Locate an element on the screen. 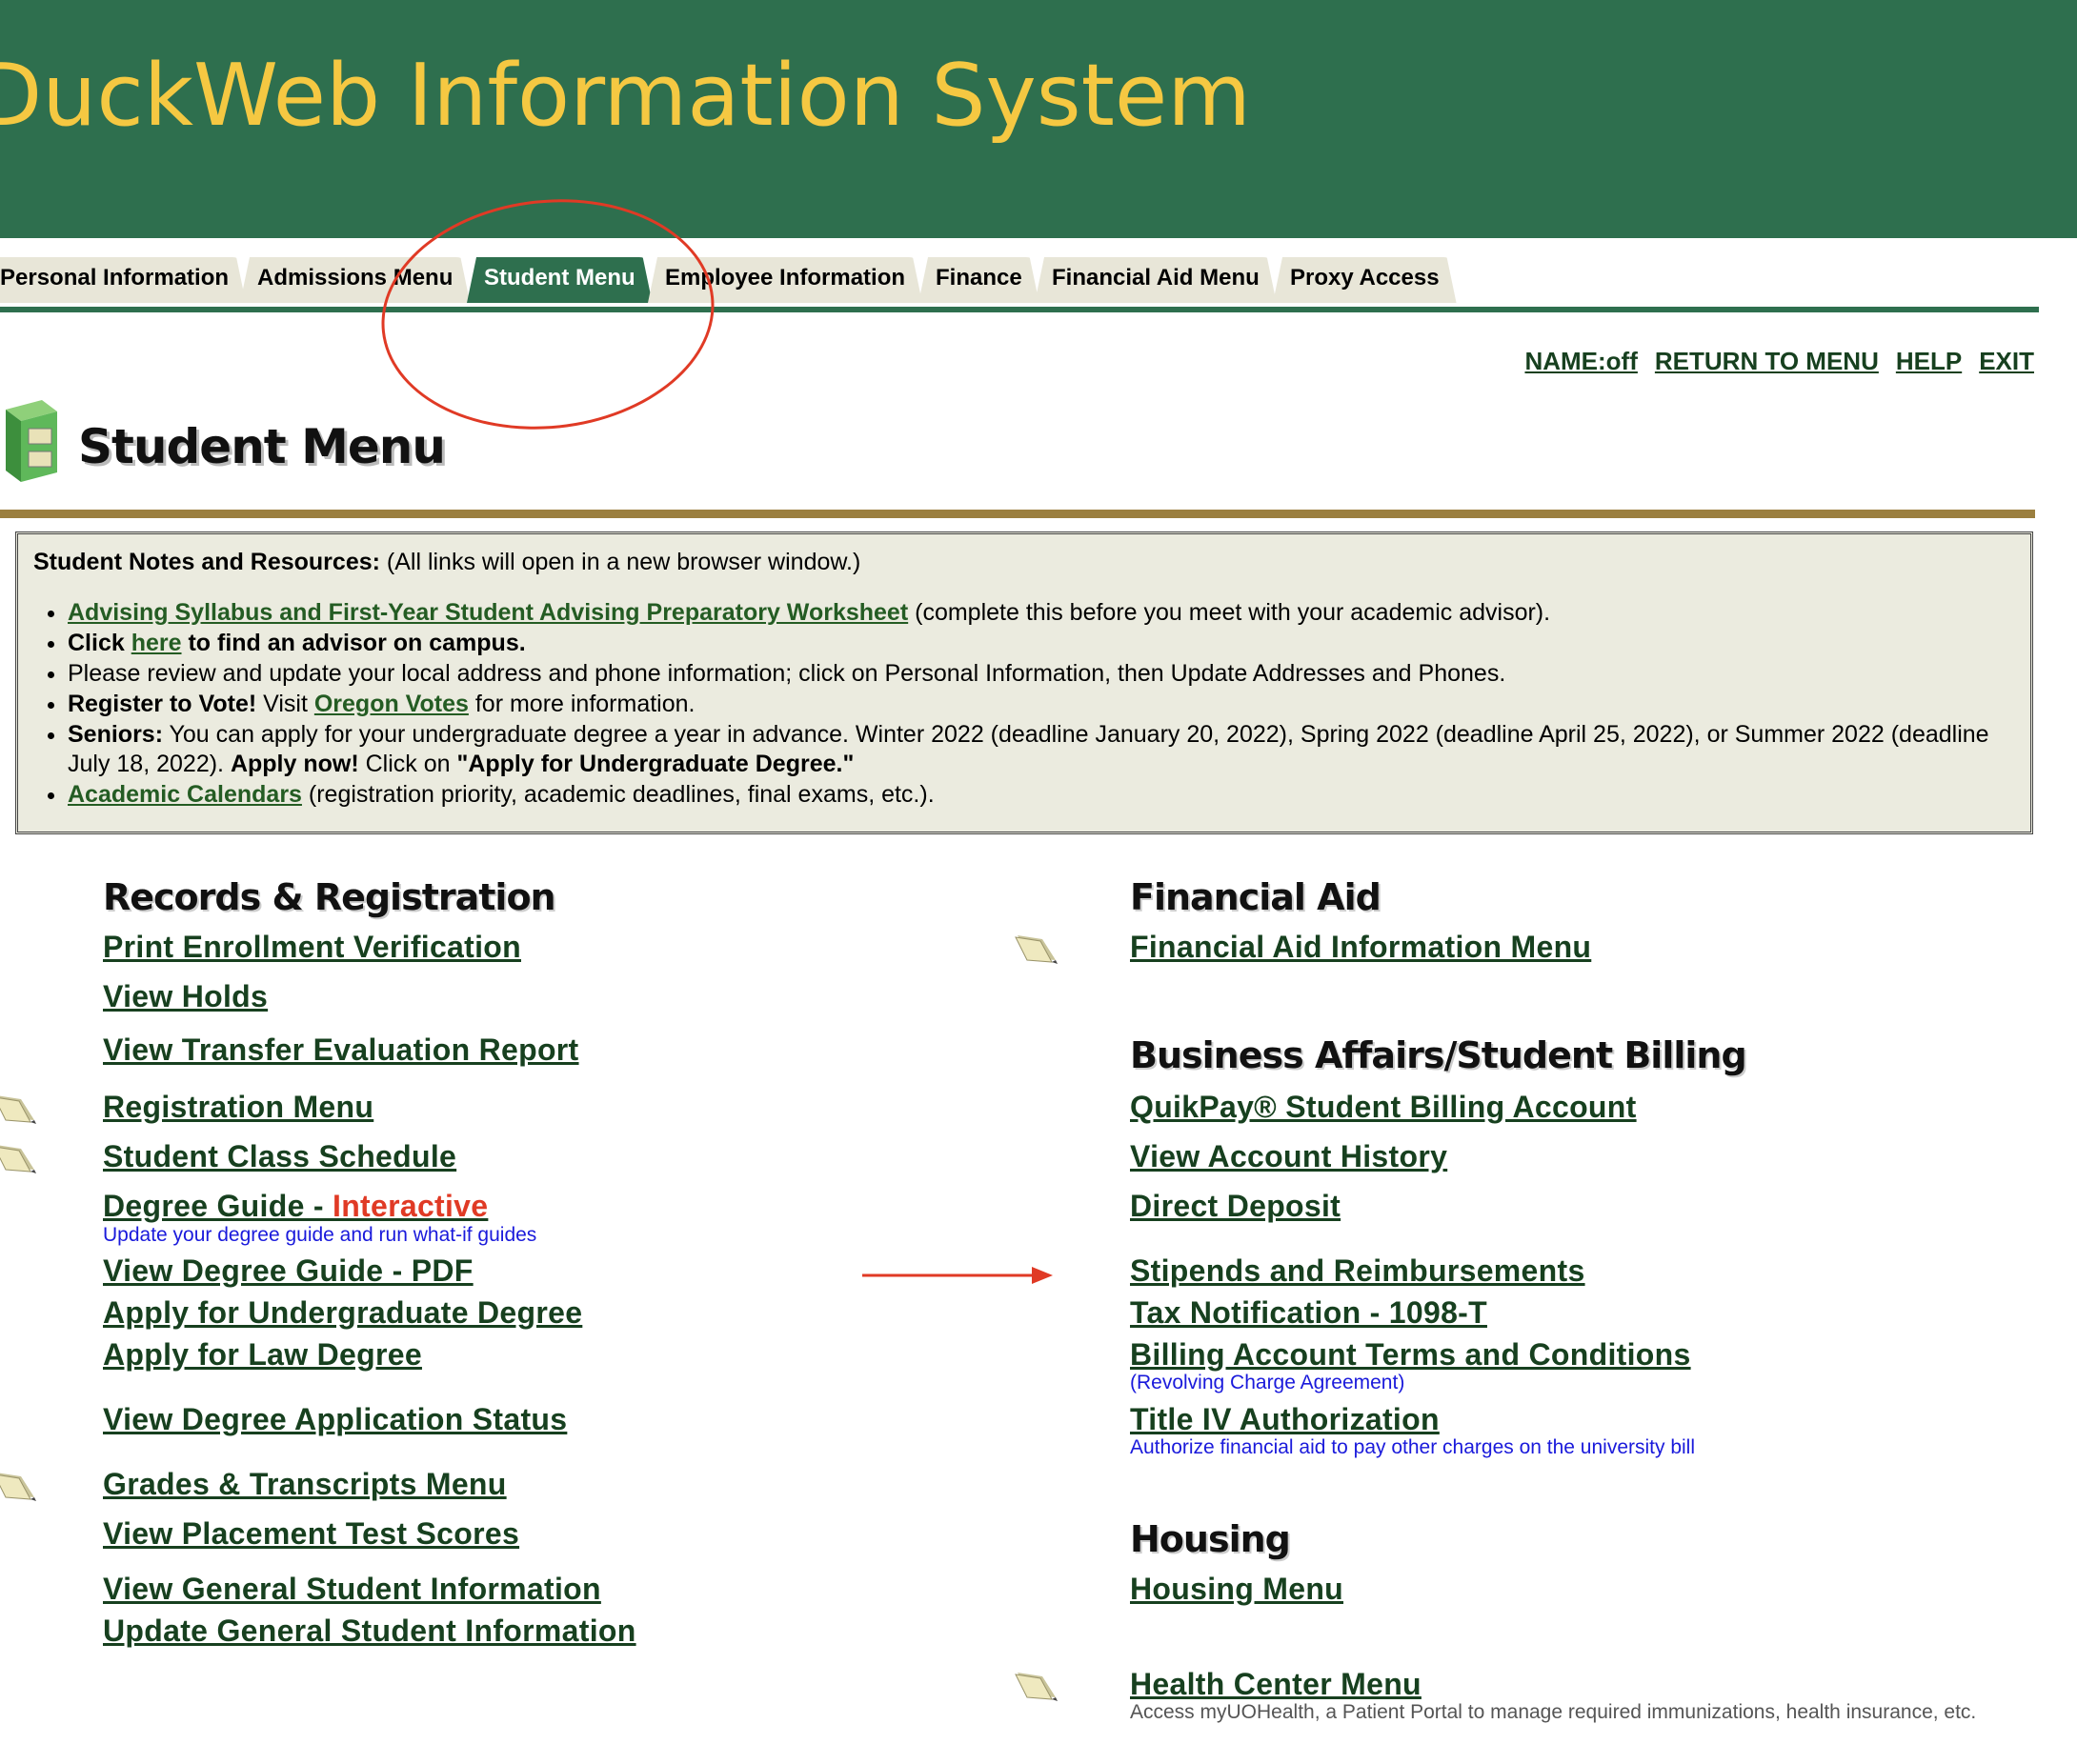  view-holds-link: View Holds is located at coordinates (185, 997).